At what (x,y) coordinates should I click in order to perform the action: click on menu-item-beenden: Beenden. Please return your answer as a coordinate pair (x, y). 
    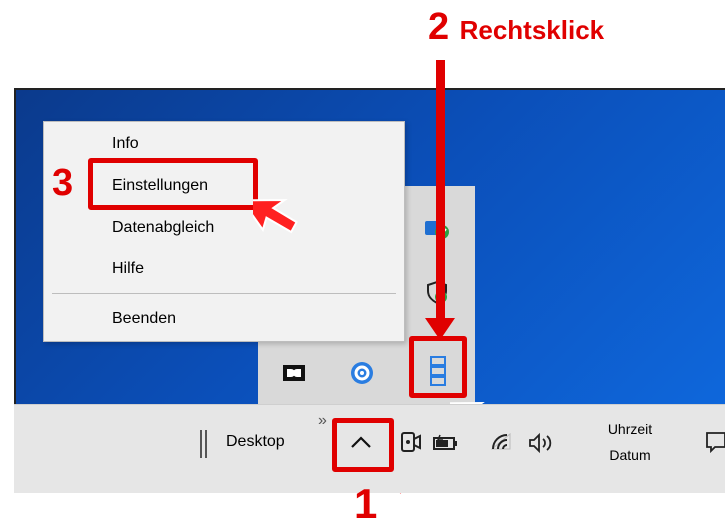
    Looking at the image, I should click on (144, 319).